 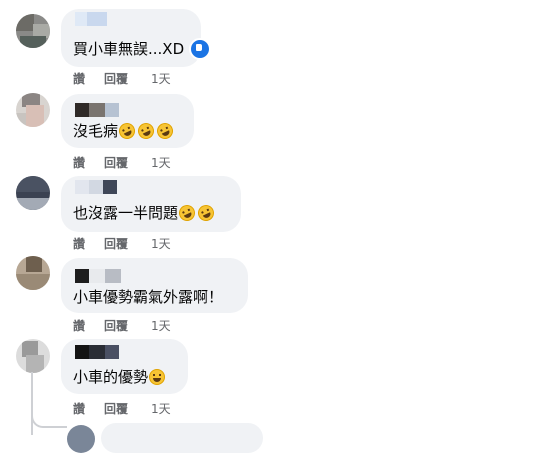 What do you see at coordinates (200, 49) in the screenshot?
I see `like-reaction-icon` at bounding box center [200, 49].